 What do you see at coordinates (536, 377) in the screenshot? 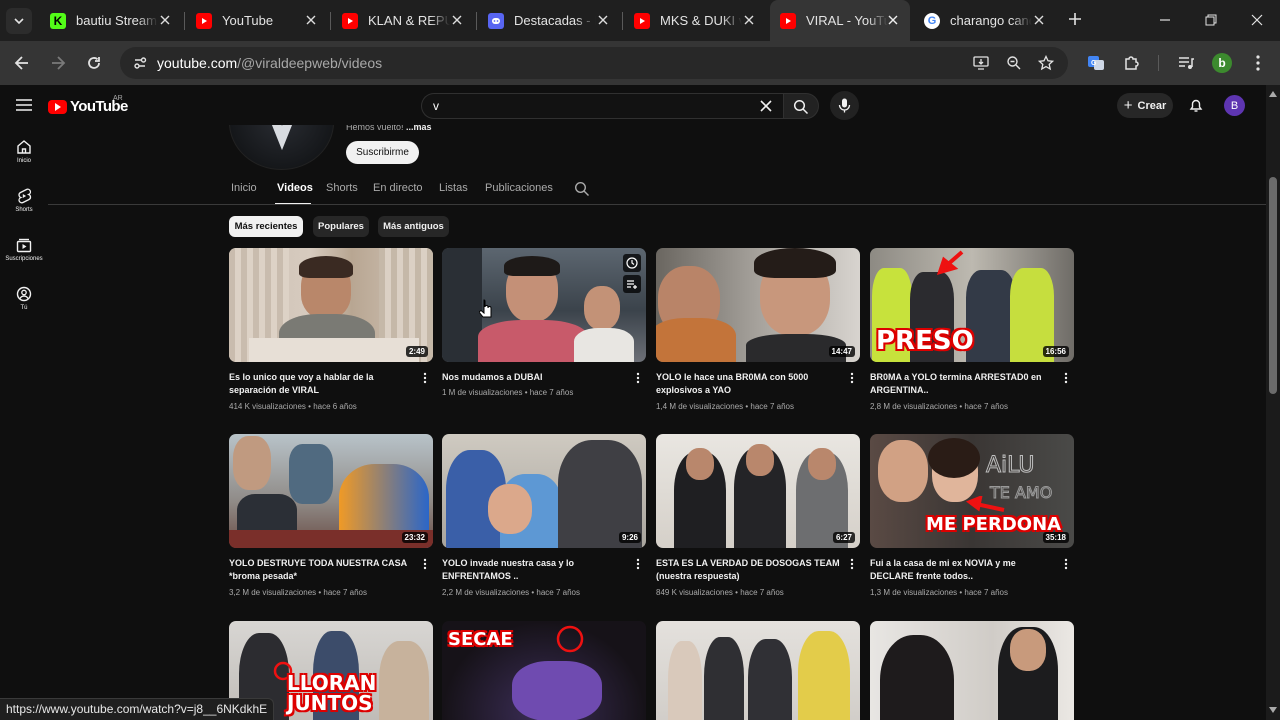
I see `video-title: Nos mudamos a DUBAI` at bounding box center [536, 377].